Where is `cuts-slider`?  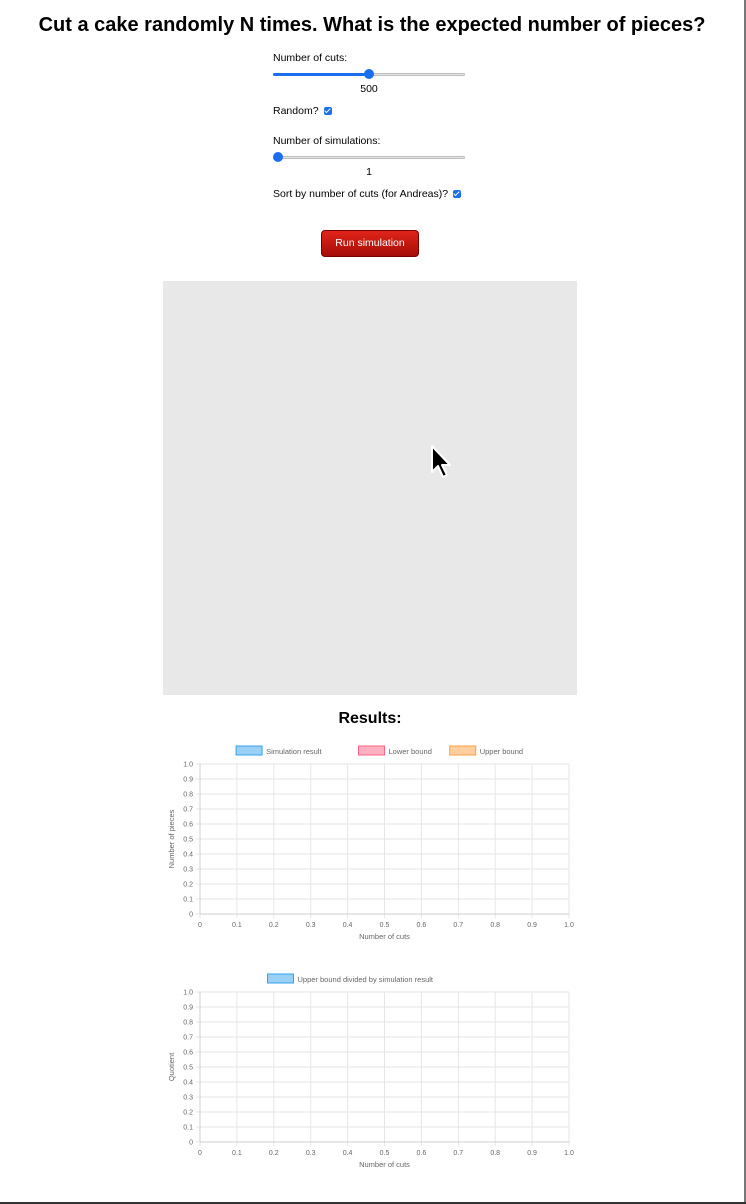 cuts-slider is located at coordinates (369, 75).